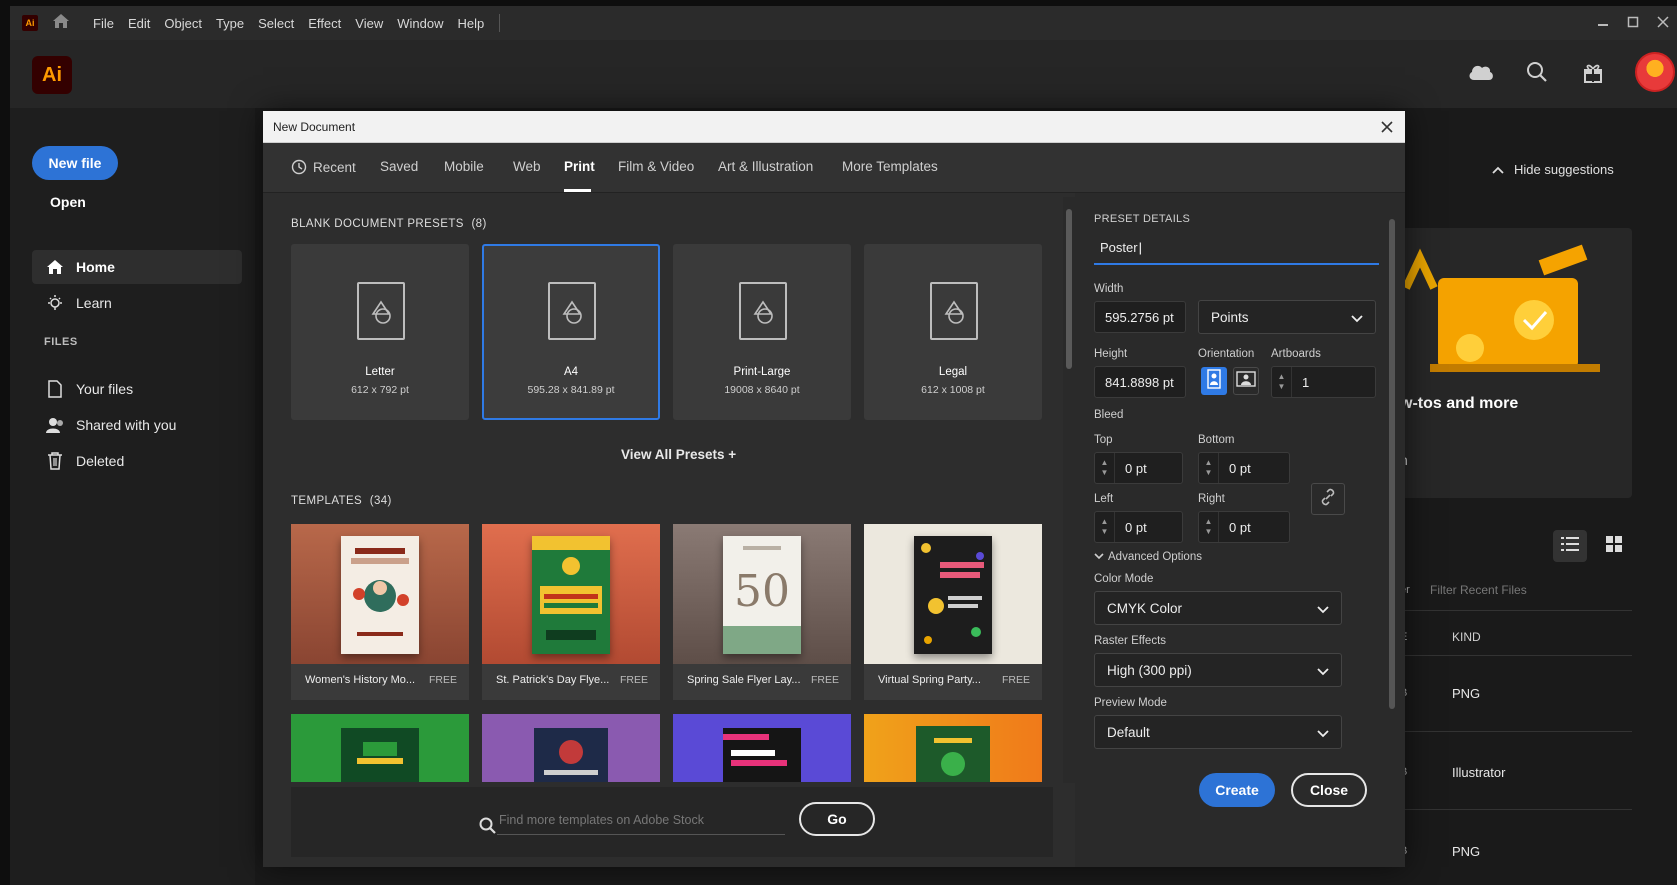 The height and width of the screenshot is (885, 1677). What do you see at coordinates (1479, 772) in the screenshot?
I see `kind-cell: Illustrator` at bounding box center [1479, 772].